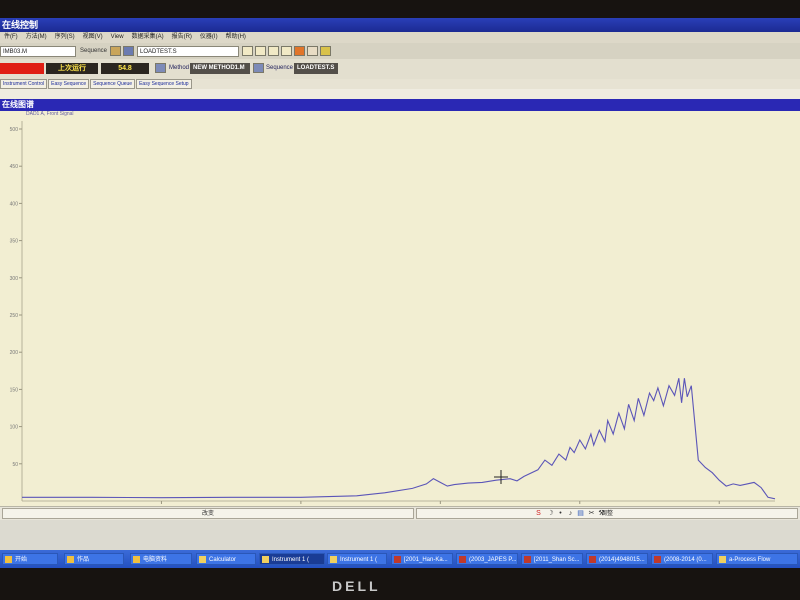 This screenshot has width=800, height=600. Describe the element at coordinates (65, 37) in the screenshot. I see `menu-item: 序列(S)` at that location.